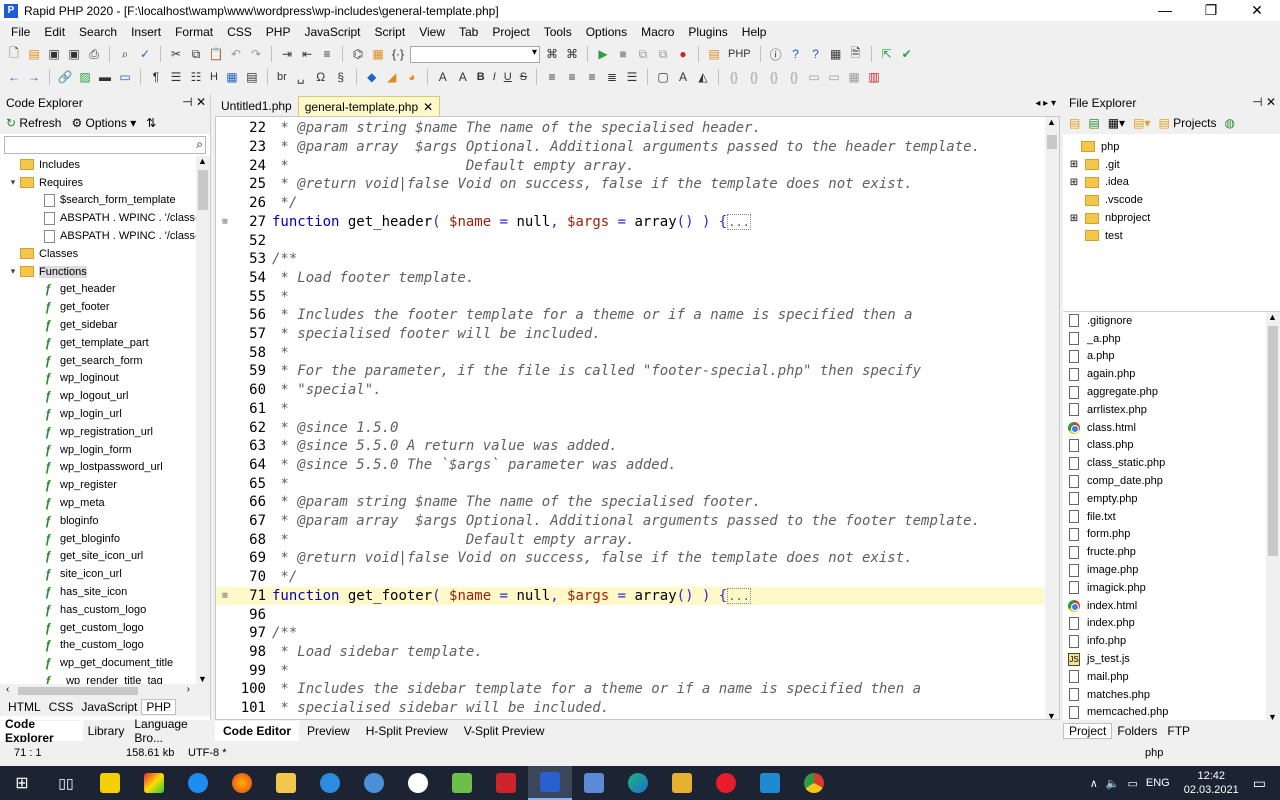 The height and width of the screenshot is (800, 1280). Describe the element at coordinates (105, 592) in the screenshot. I see `tree-item: ƒ has_site_icon` at that location.